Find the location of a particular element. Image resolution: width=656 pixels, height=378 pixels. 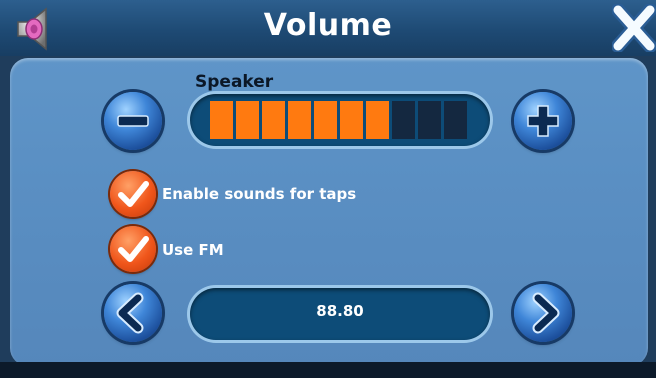

volume-up-button is located at coordinates (543, 121).